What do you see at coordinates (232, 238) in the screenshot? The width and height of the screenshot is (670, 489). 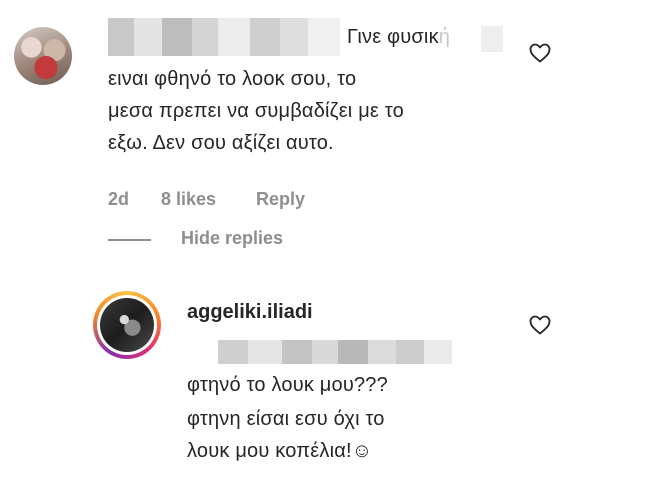 I see `hide-replies-button: Hide replies` at bounding box center [232, 238].